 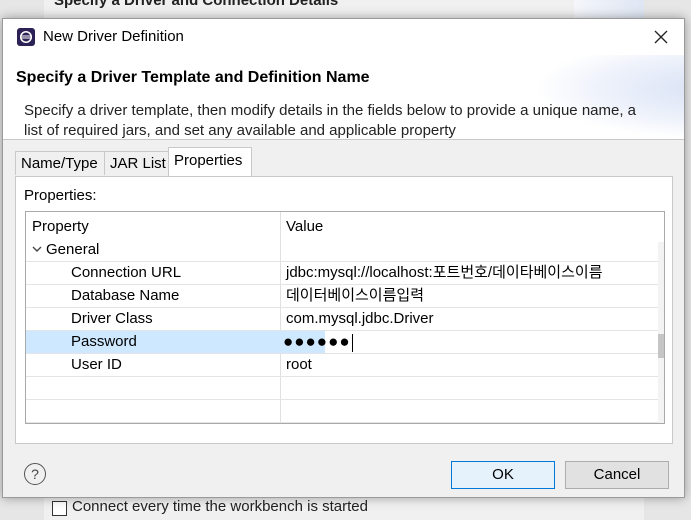 I want to click on property-value: jdbc:mysql://localhost:포트번호/데이타베이스이름, so click(x=472, y=273).